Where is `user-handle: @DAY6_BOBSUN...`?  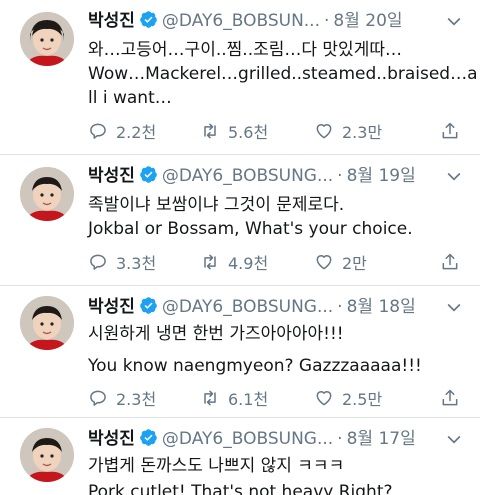 user-handle: @DAY6_BOBSUN... is located at coordinates (240, 21).